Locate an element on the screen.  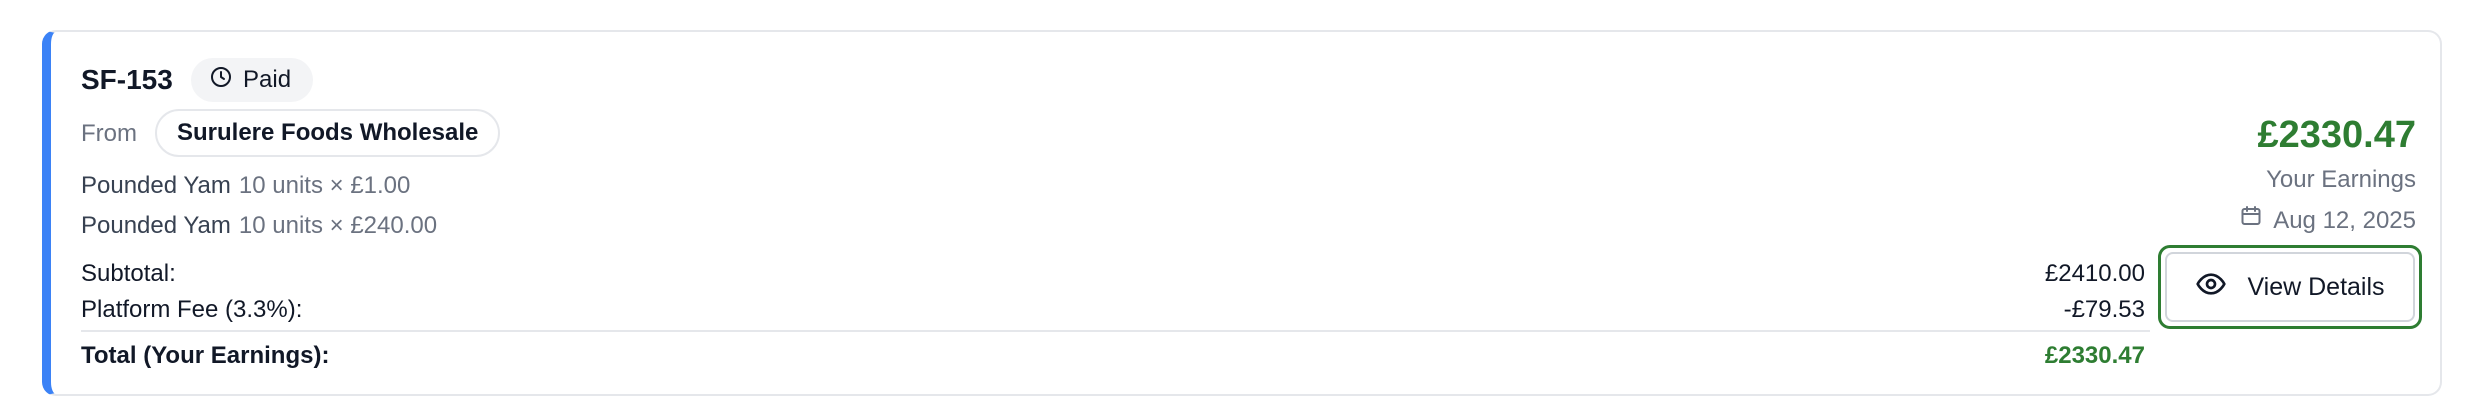
line-item: Pounded Yam 10 units × £1.00 is located at coordinates (245, 186).